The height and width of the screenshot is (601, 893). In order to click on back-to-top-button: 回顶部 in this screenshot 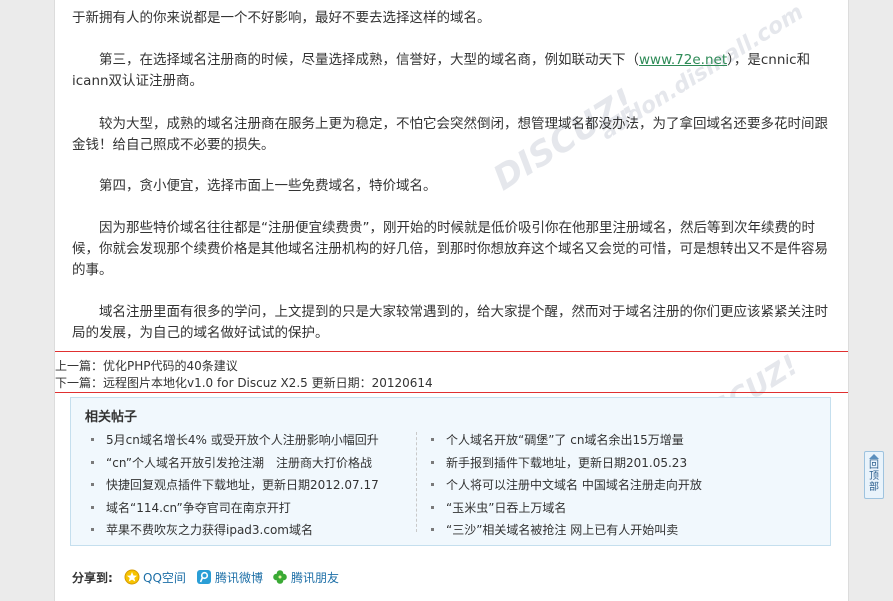, I will do `click(874, 475)`.